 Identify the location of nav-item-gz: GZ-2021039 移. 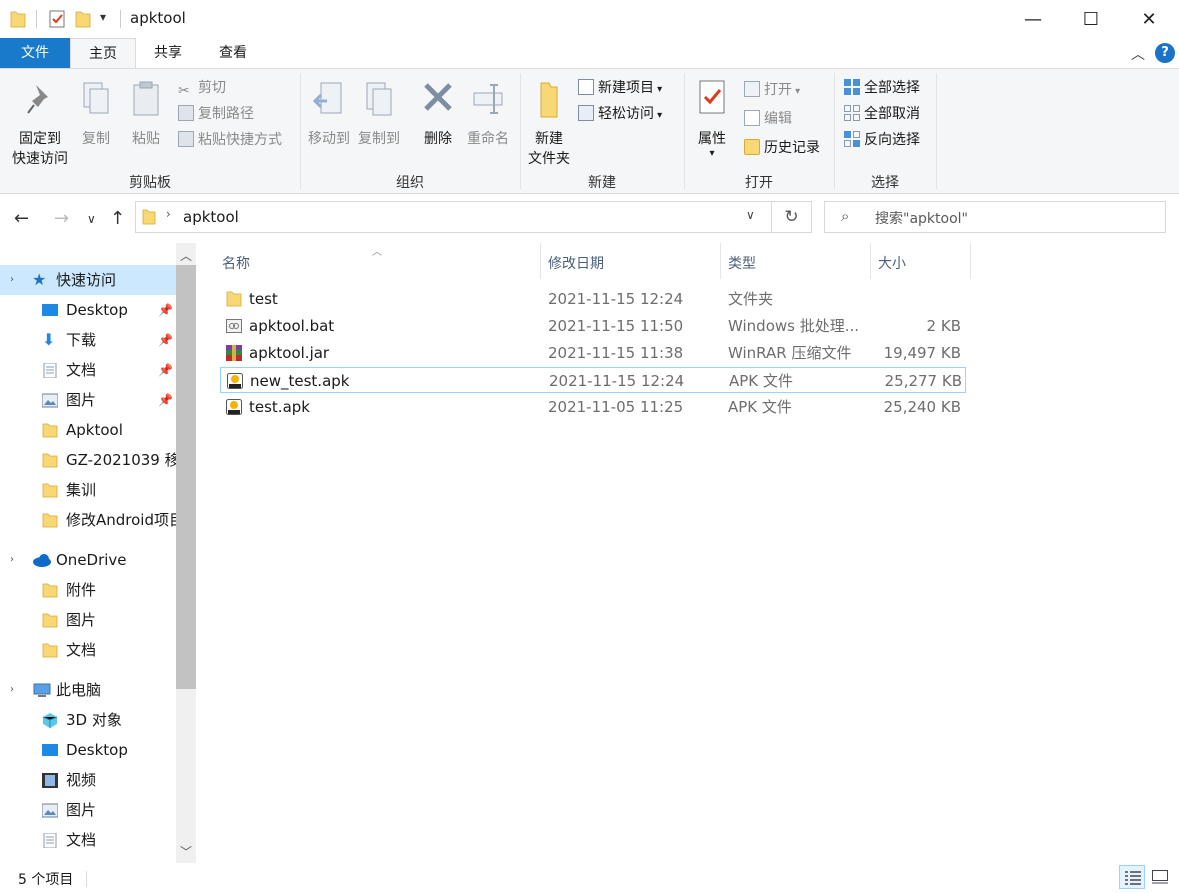
(88, 460).